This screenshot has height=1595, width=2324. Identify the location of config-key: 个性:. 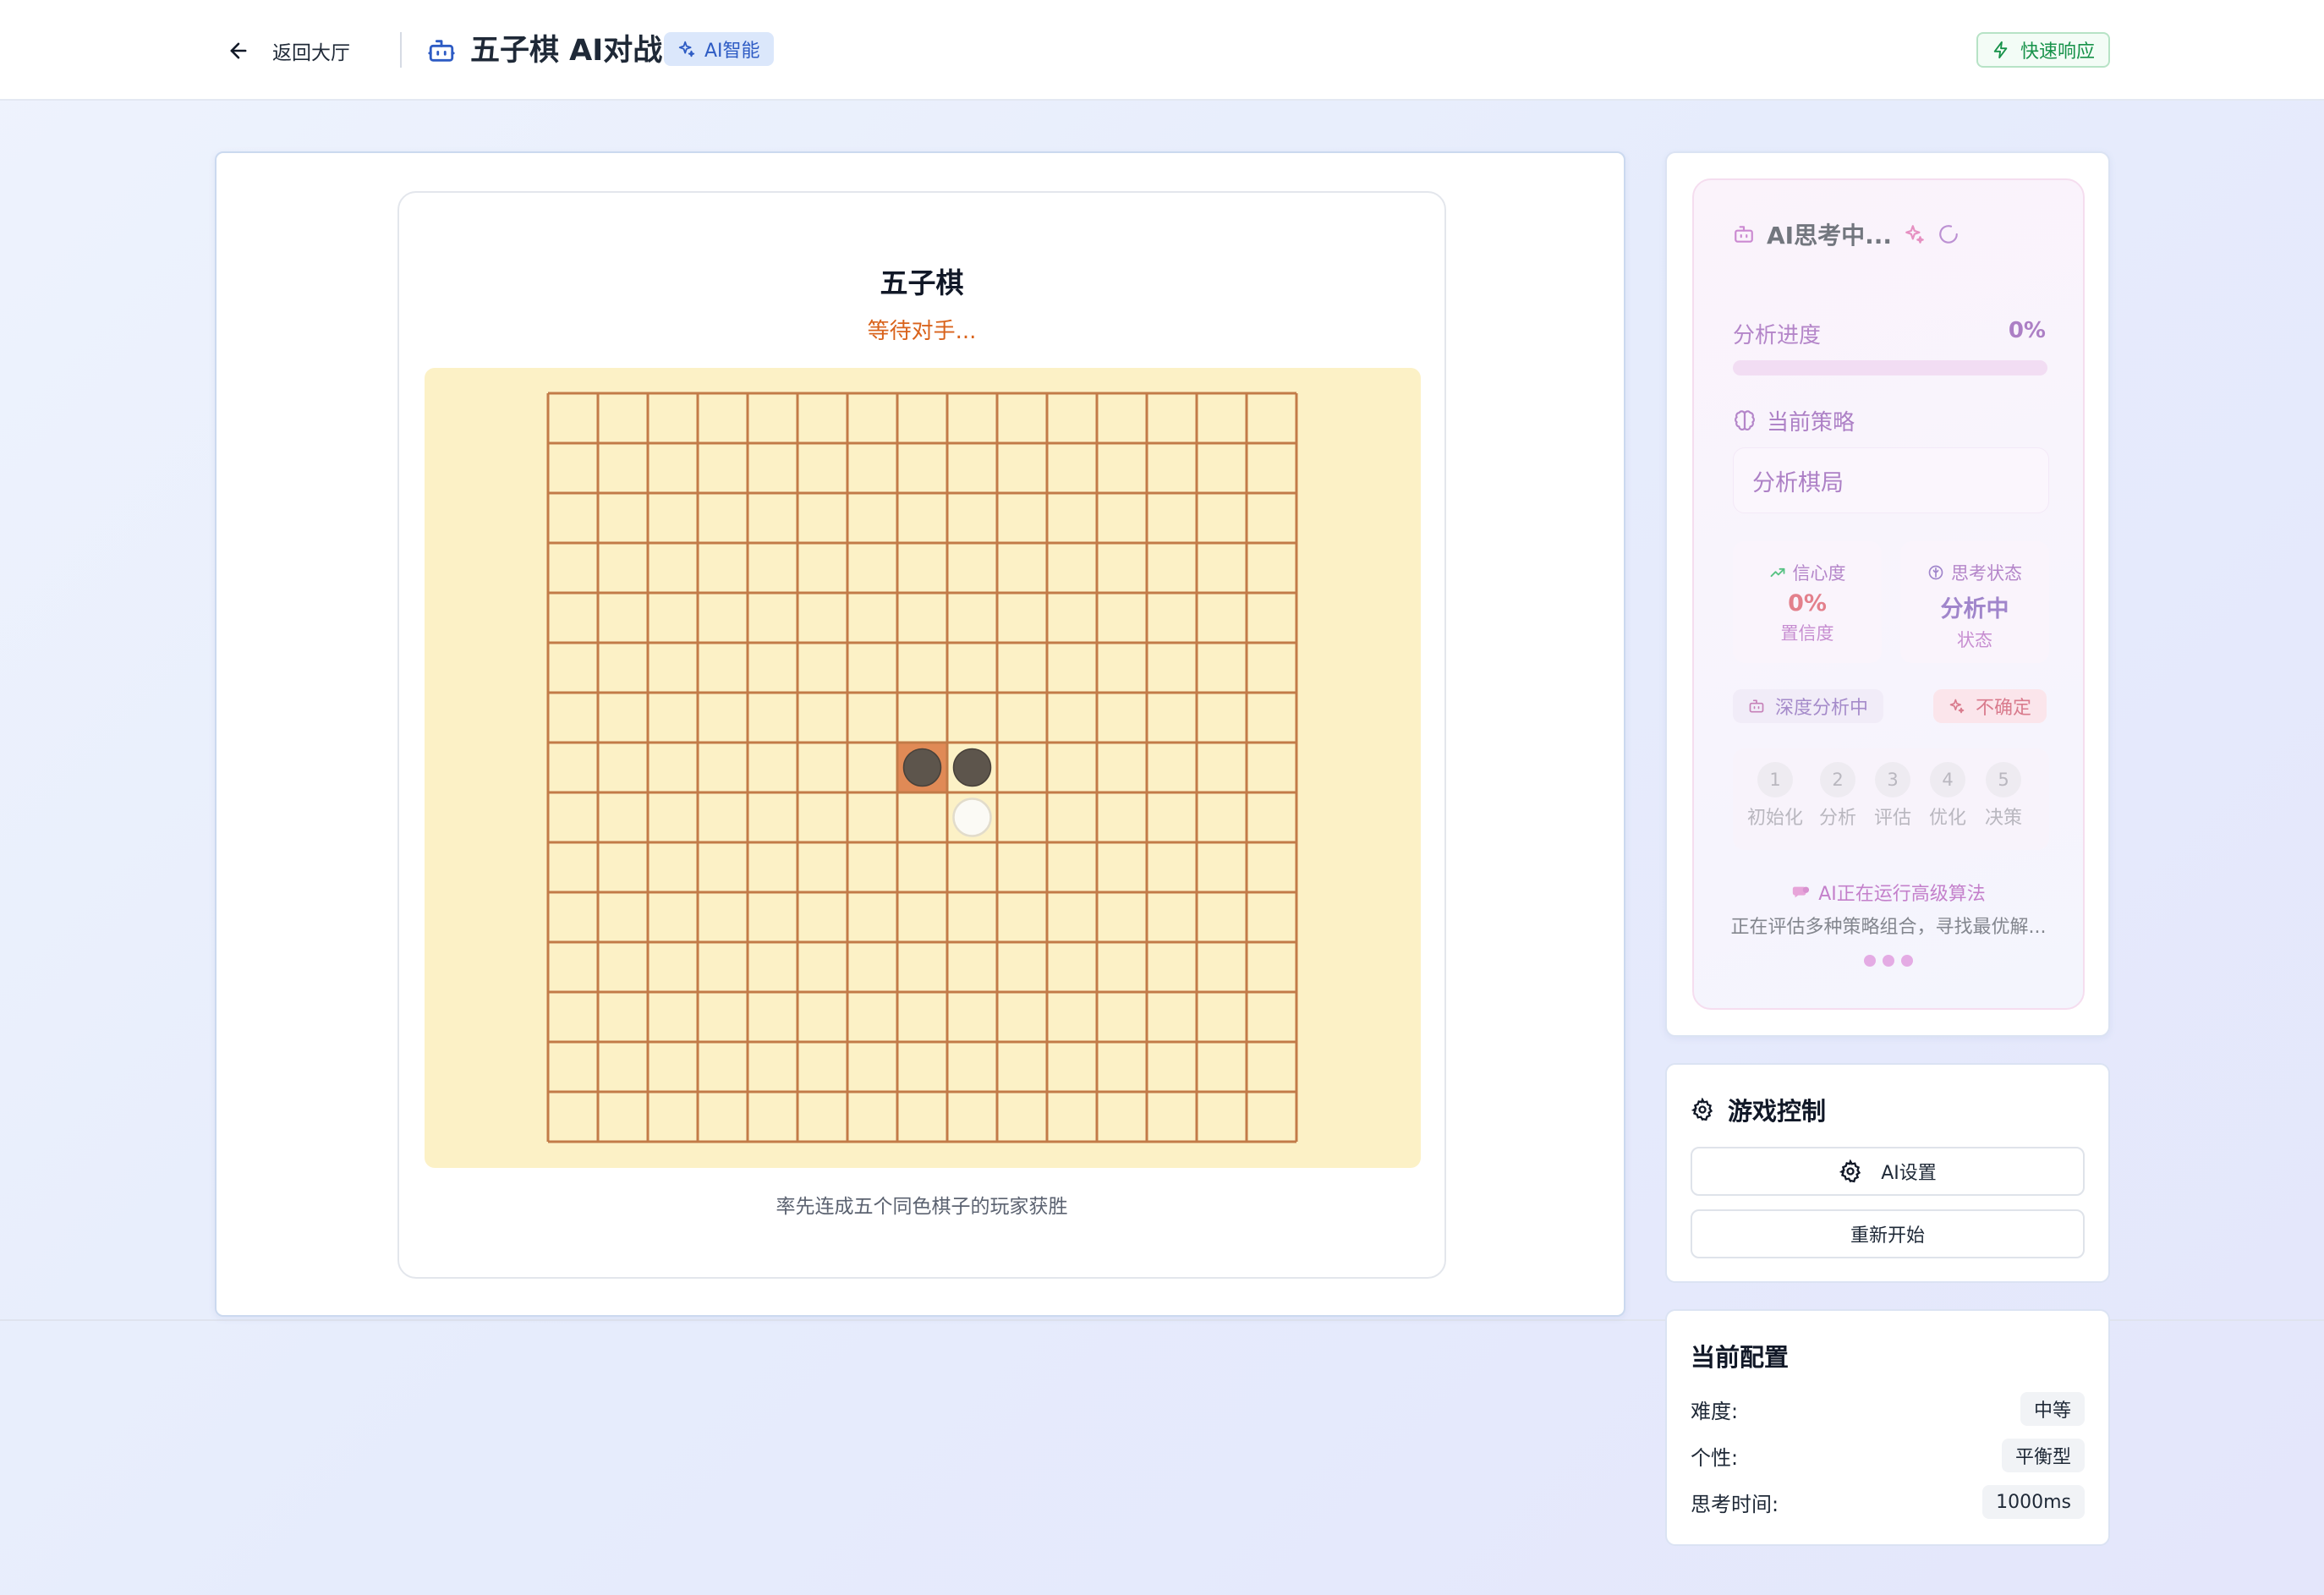
(1715, 1457).